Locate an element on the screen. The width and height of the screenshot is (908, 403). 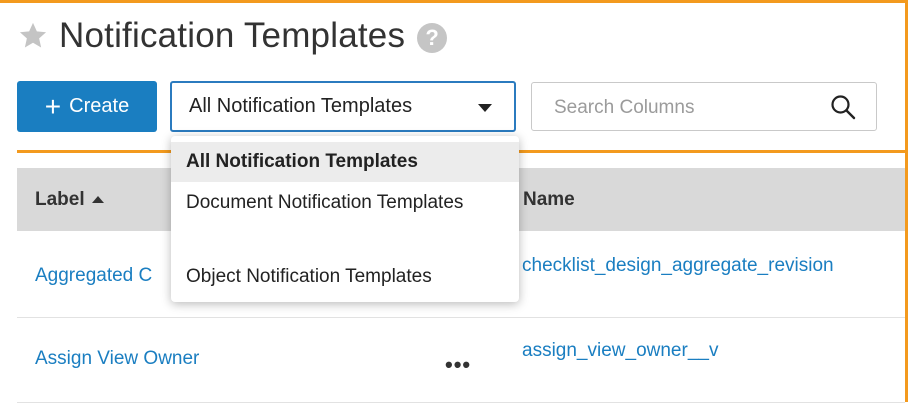
menu-item-document-templates: Document Notification Templates is located at coordinates (345, 219).